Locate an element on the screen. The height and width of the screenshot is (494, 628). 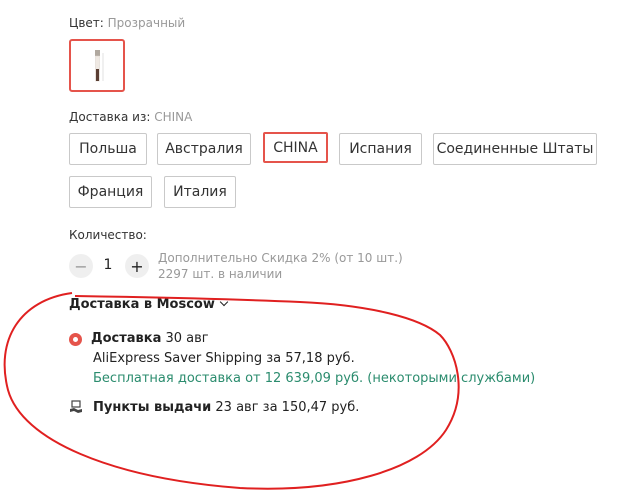
pickup-delivery-details: 23 авг за 150,47 руб. is located at coordinates (287, 407).